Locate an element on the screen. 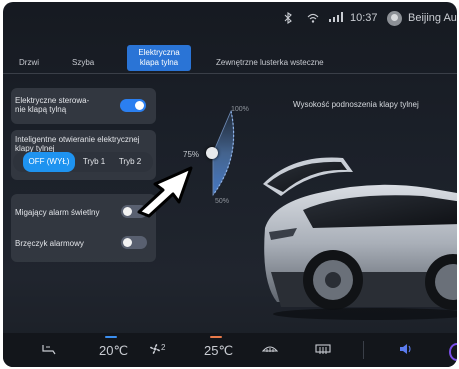 The width and height of the screenshot is (459, 369). tab-doors: Drzwi is located at coordinates (29, 63).